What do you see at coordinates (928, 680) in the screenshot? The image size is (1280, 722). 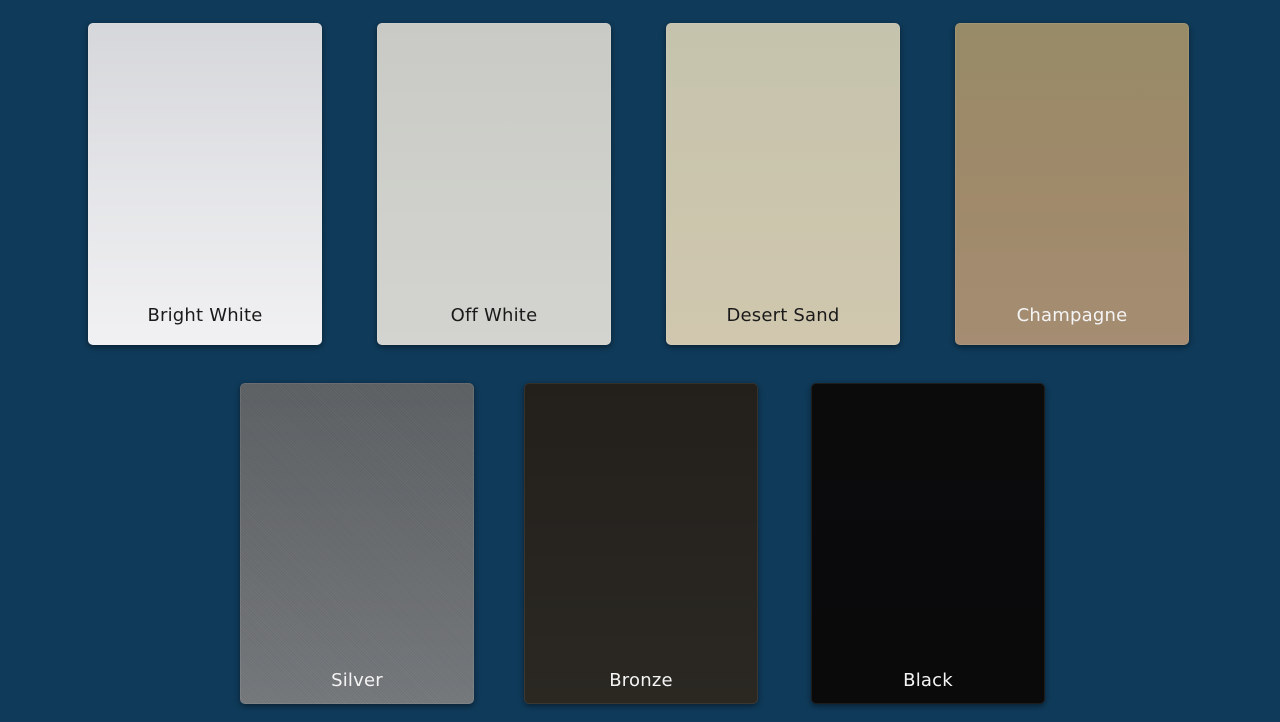 I see `swatch-label: Black` at bounding box center [928, 680].